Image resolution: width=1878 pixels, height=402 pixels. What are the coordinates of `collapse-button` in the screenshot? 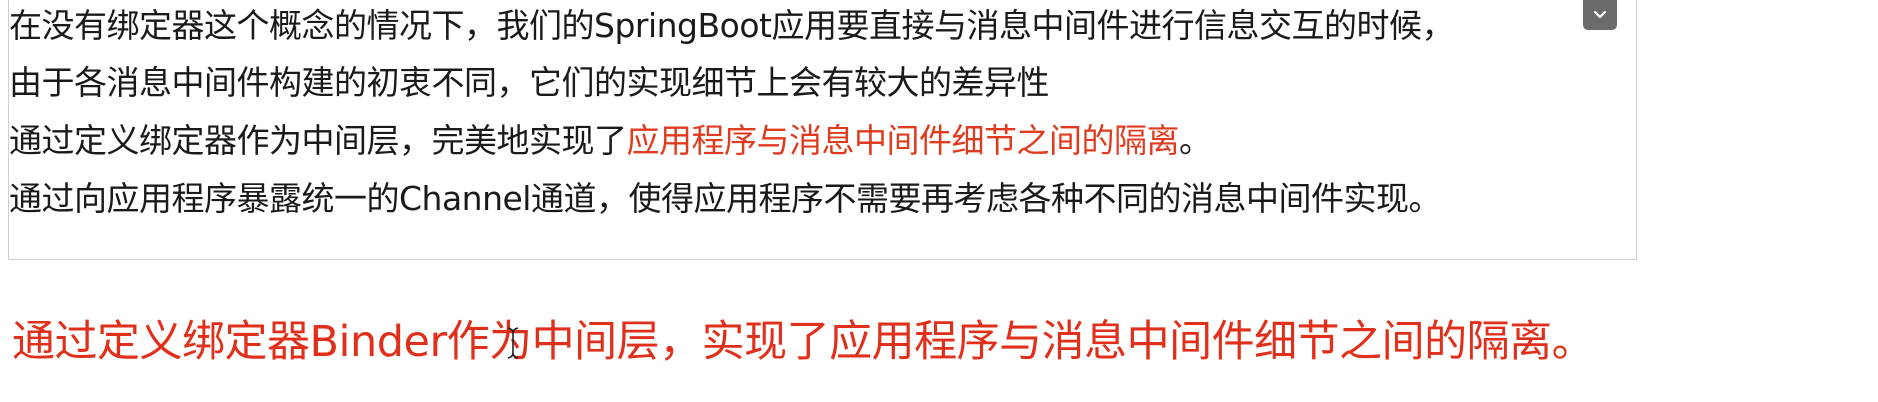 It's located at (1600, 15).